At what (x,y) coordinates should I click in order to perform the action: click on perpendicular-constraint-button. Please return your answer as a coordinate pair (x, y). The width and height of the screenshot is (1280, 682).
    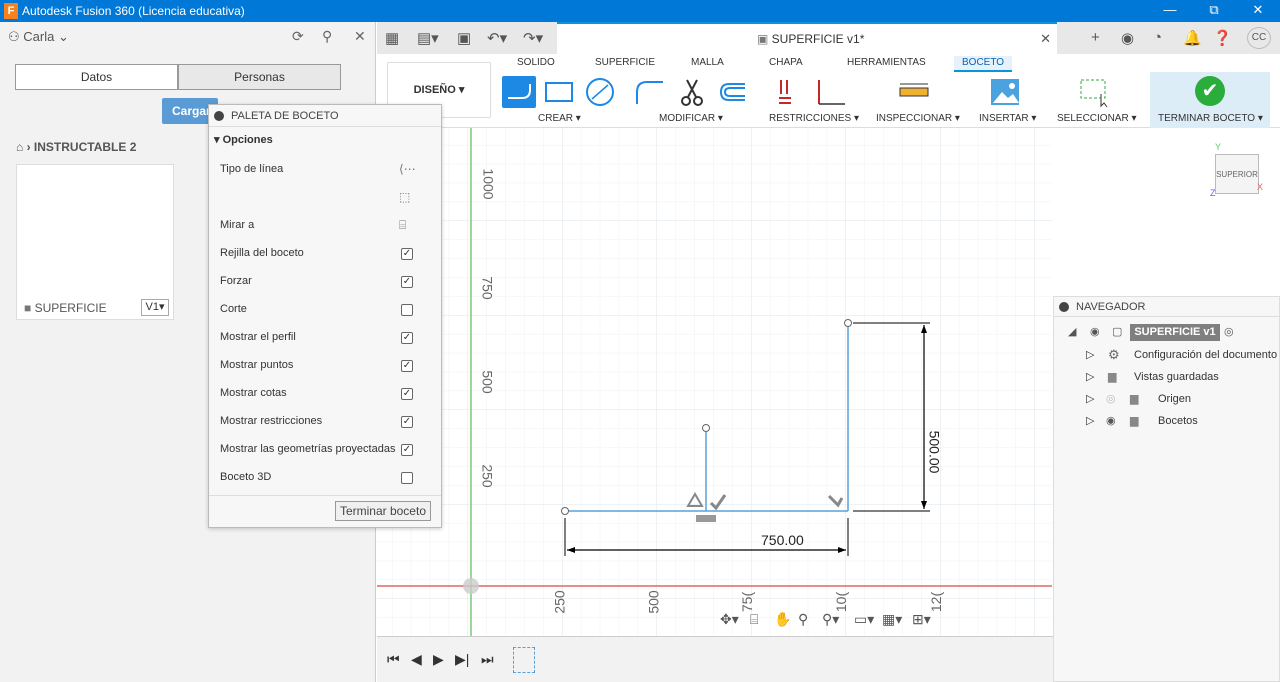
    Looking at the image, I should click on (830, 92).